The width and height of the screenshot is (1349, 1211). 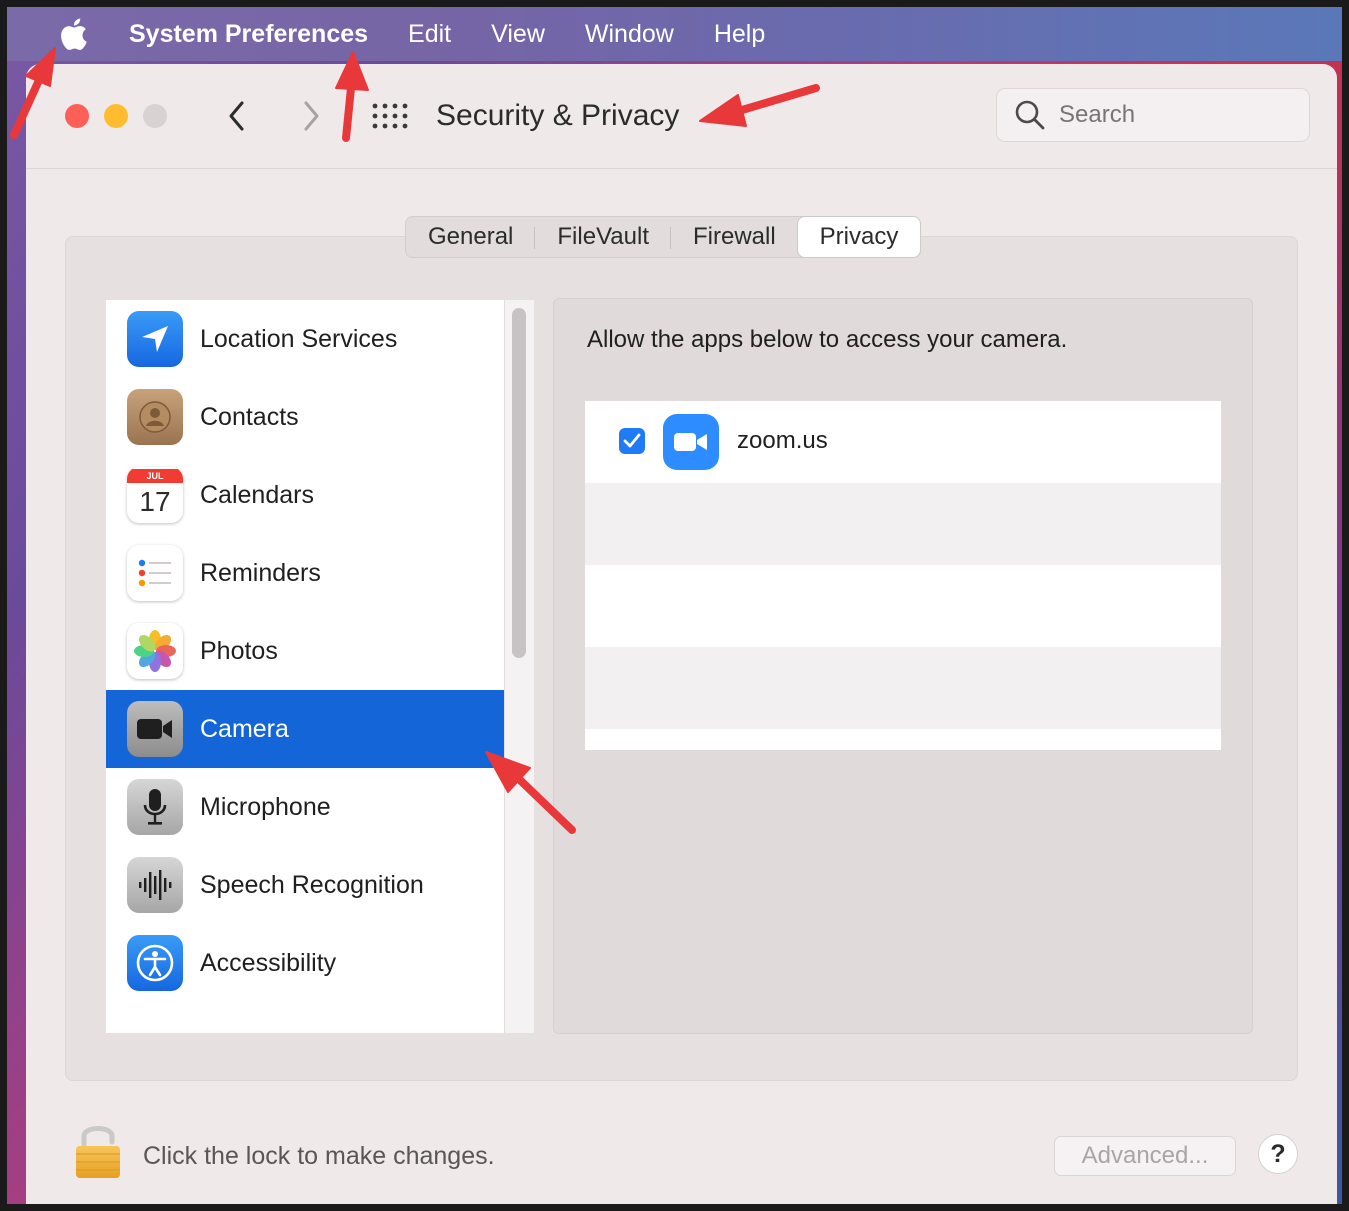 I want to click on menu-help: Help, so click(x=739, y=34).